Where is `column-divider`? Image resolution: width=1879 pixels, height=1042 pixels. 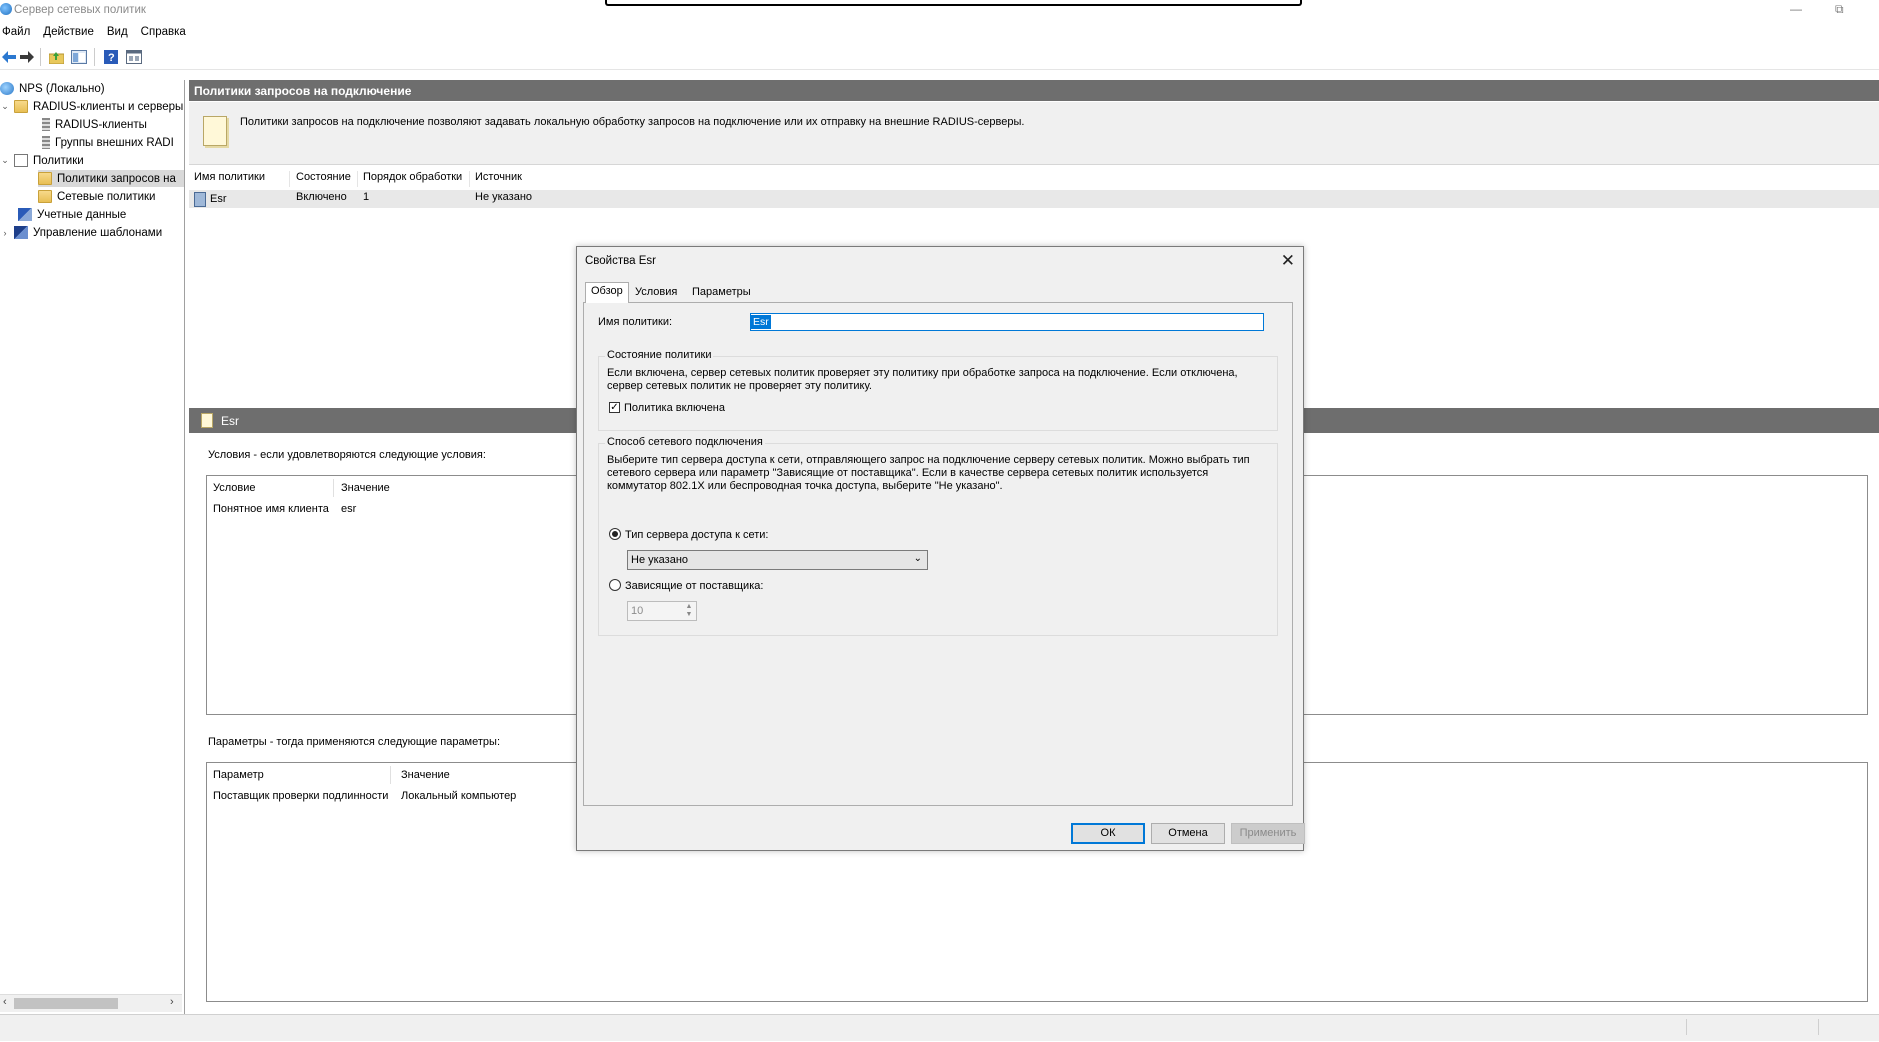 column-divider is located at coordinates (333, 488).